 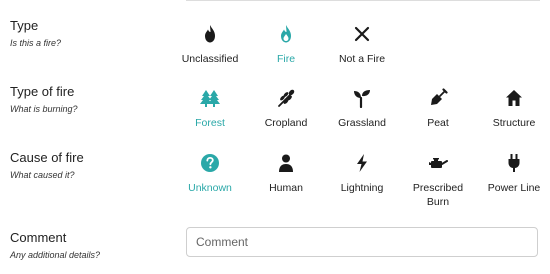 What do you see at coordinates (363, 0) in the screenshot?
I see `top-divider` at bounding box center [363, 0].